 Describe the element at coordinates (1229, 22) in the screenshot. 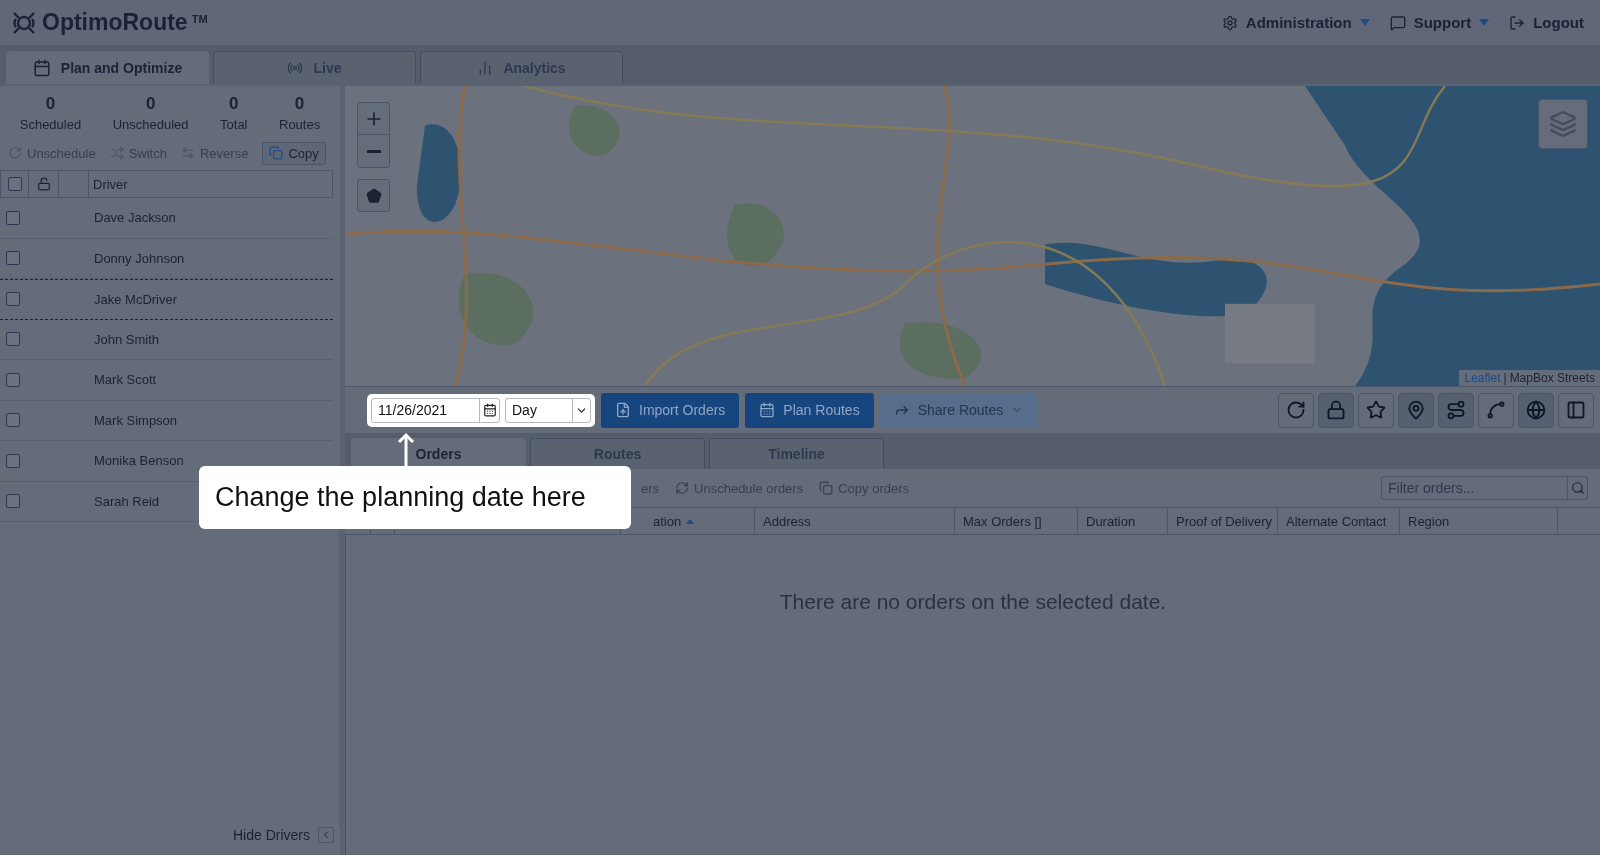

I see `settings-icon` at that location.